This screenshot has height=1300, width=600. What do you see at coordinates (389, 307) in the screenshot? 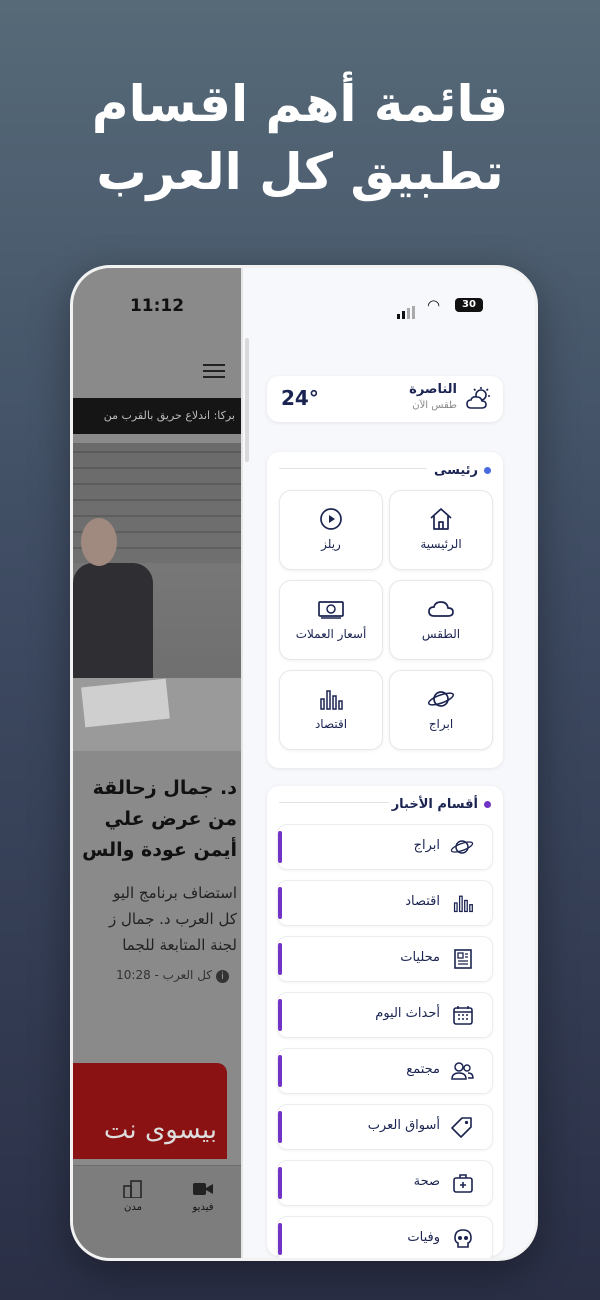
I see `status-bar: ◠ 30` at bounding box center [389, 307].